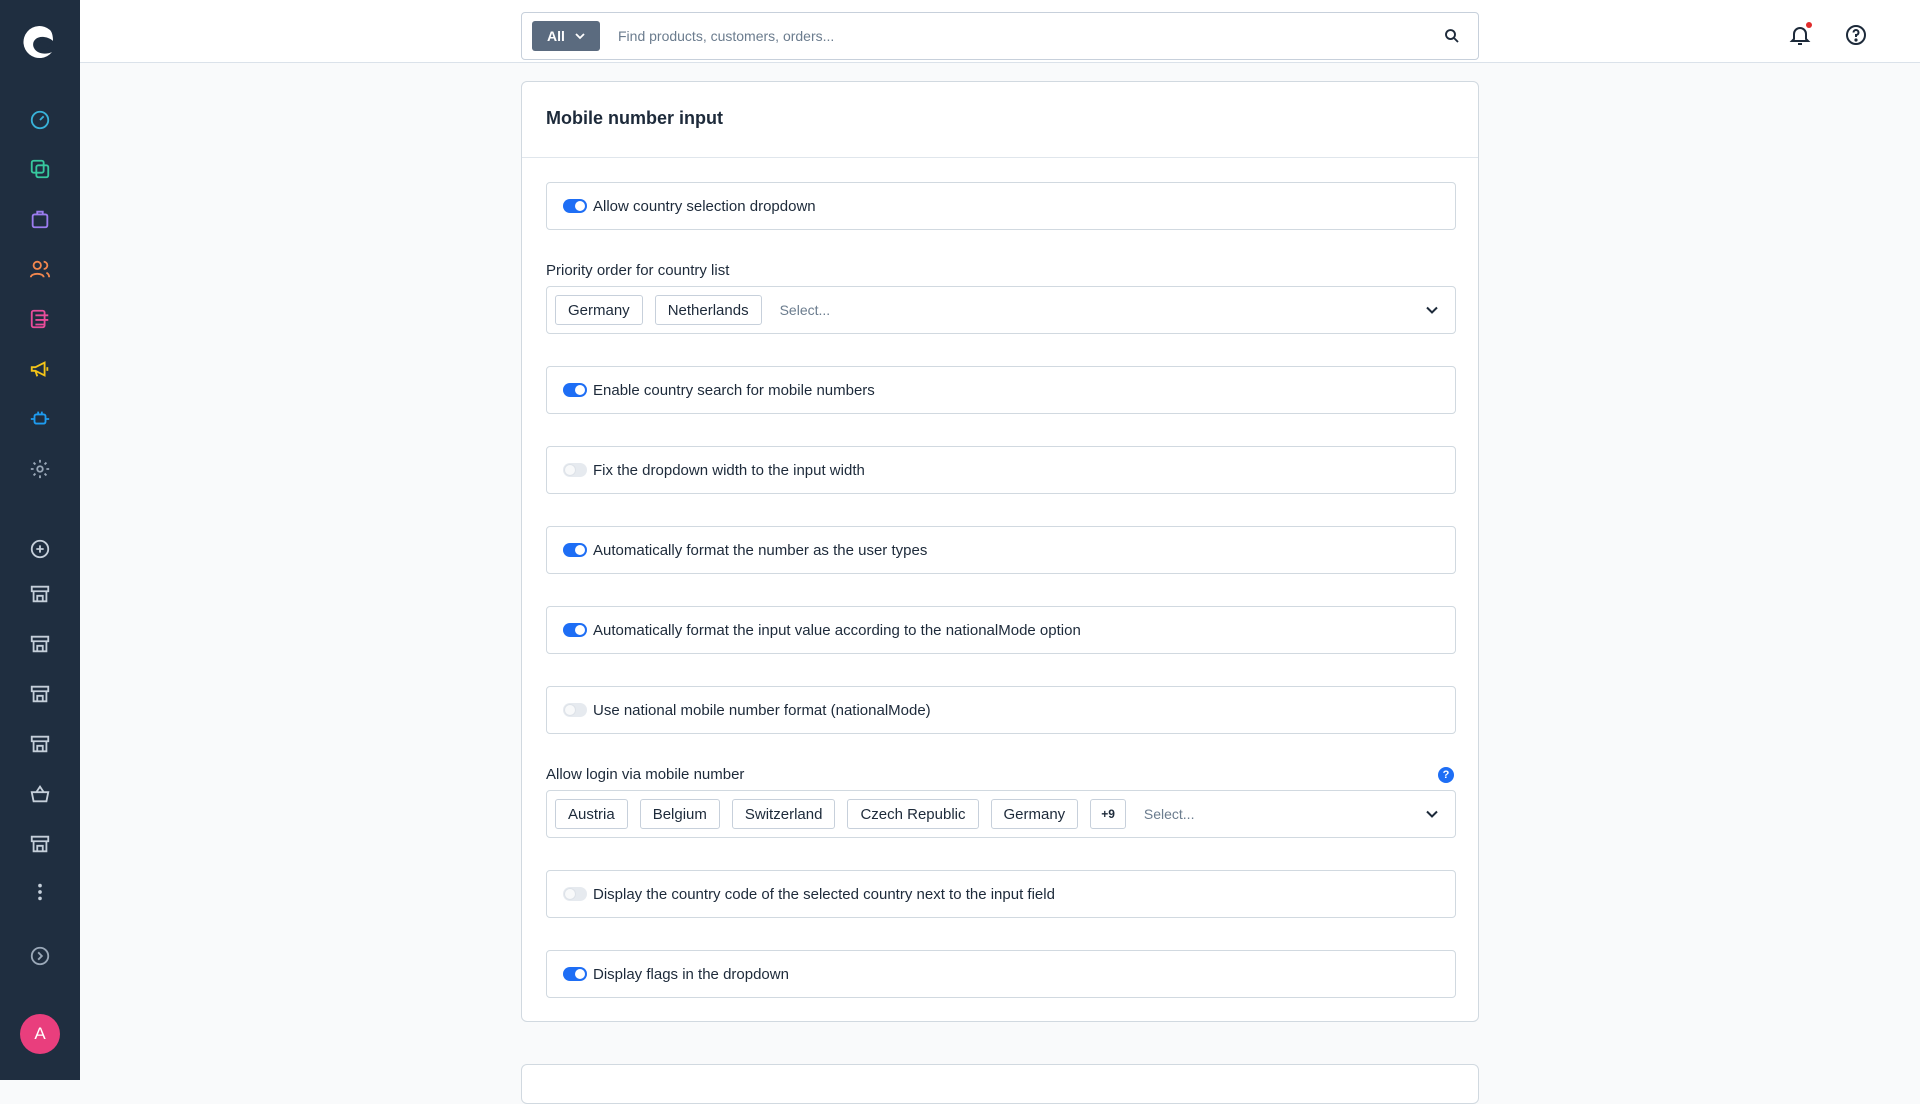  What do you see at coordinates (591, 814) in the screenshot?
I see `selected-chip: Austria` at bounding box center [591, 814].